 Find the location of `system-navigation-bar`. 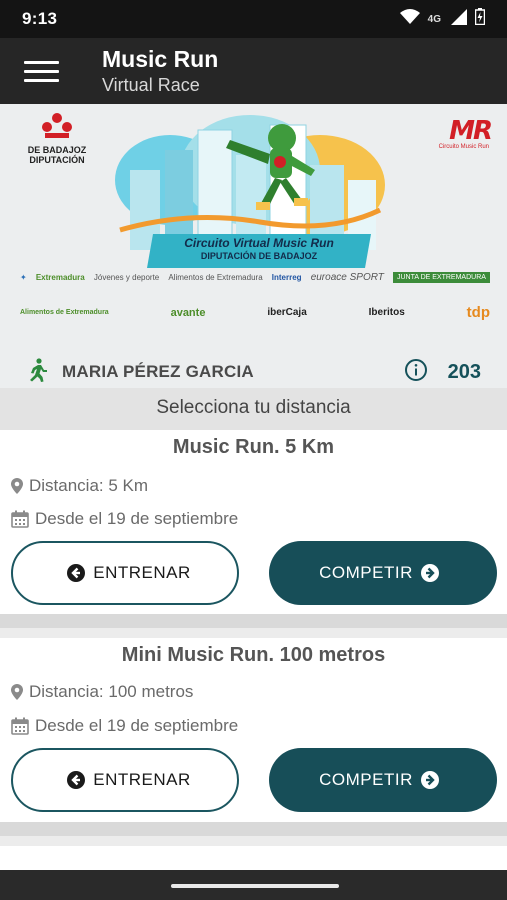

system-navigation-bar is located at coordinates (253, 885).